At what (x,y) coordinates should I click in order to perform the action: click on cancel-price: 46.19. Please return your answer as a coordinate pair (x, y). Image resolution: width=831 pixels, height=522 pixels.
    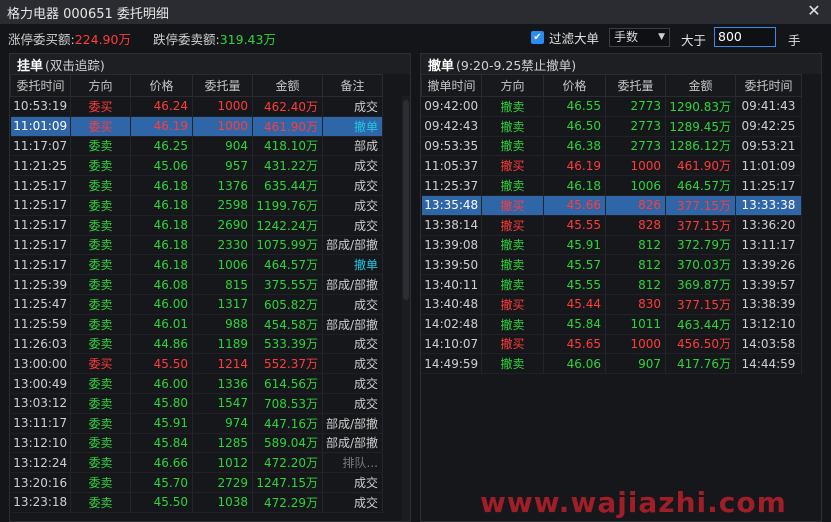
    Looking at the image, I should click on (574, 166).